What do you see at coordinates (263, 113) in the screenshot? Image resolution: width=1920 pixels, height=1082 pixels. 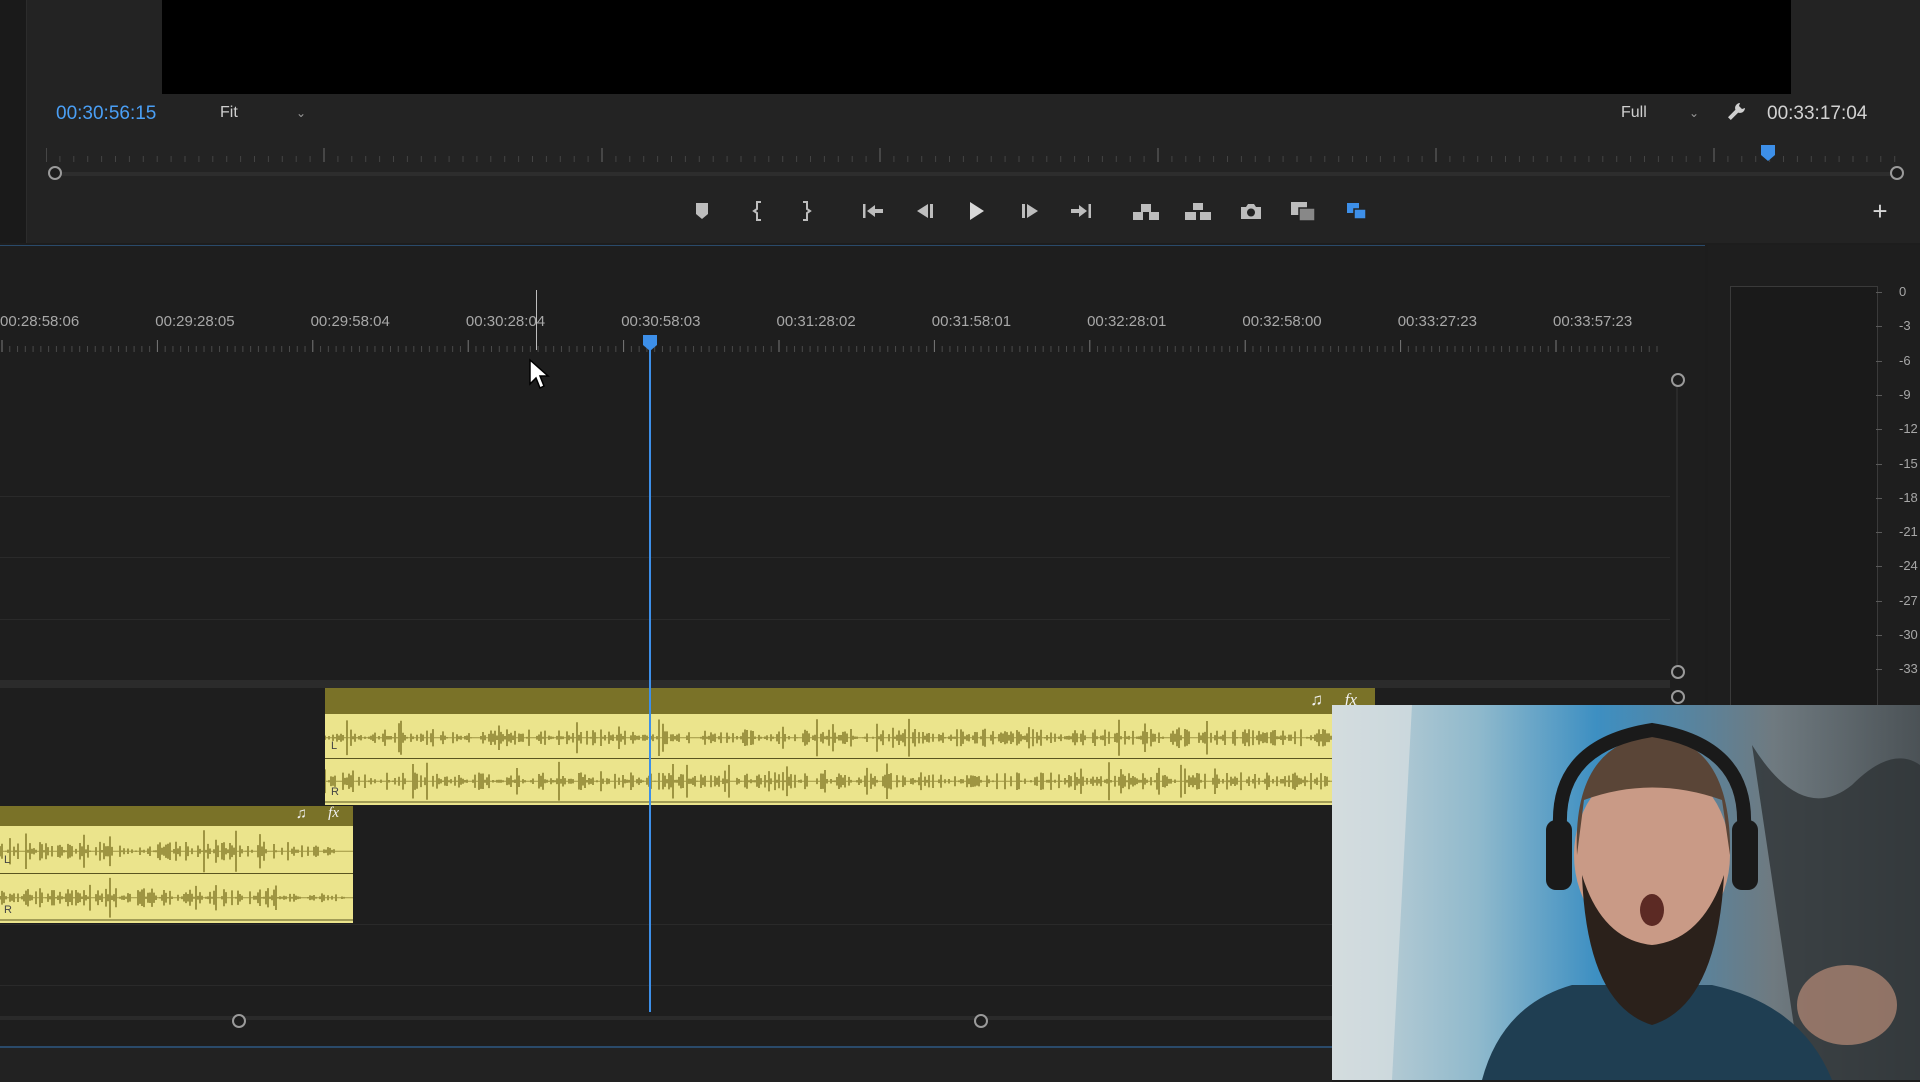 I see `zoom-level-select: Fit ⌄` at bounding box center [263, 113].